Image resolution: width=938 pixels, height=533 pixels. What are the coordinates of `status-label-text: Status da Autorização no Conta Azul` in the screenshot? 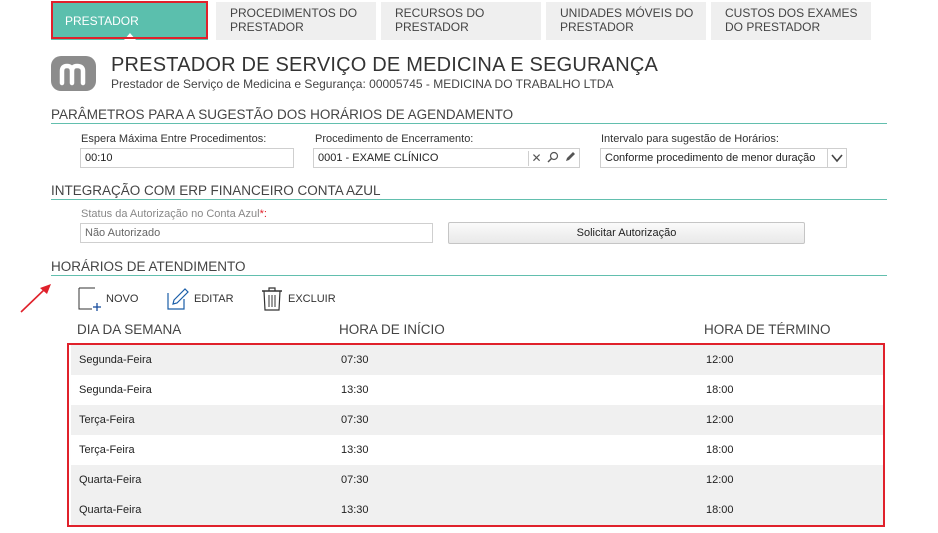 It's located at (170, 214).